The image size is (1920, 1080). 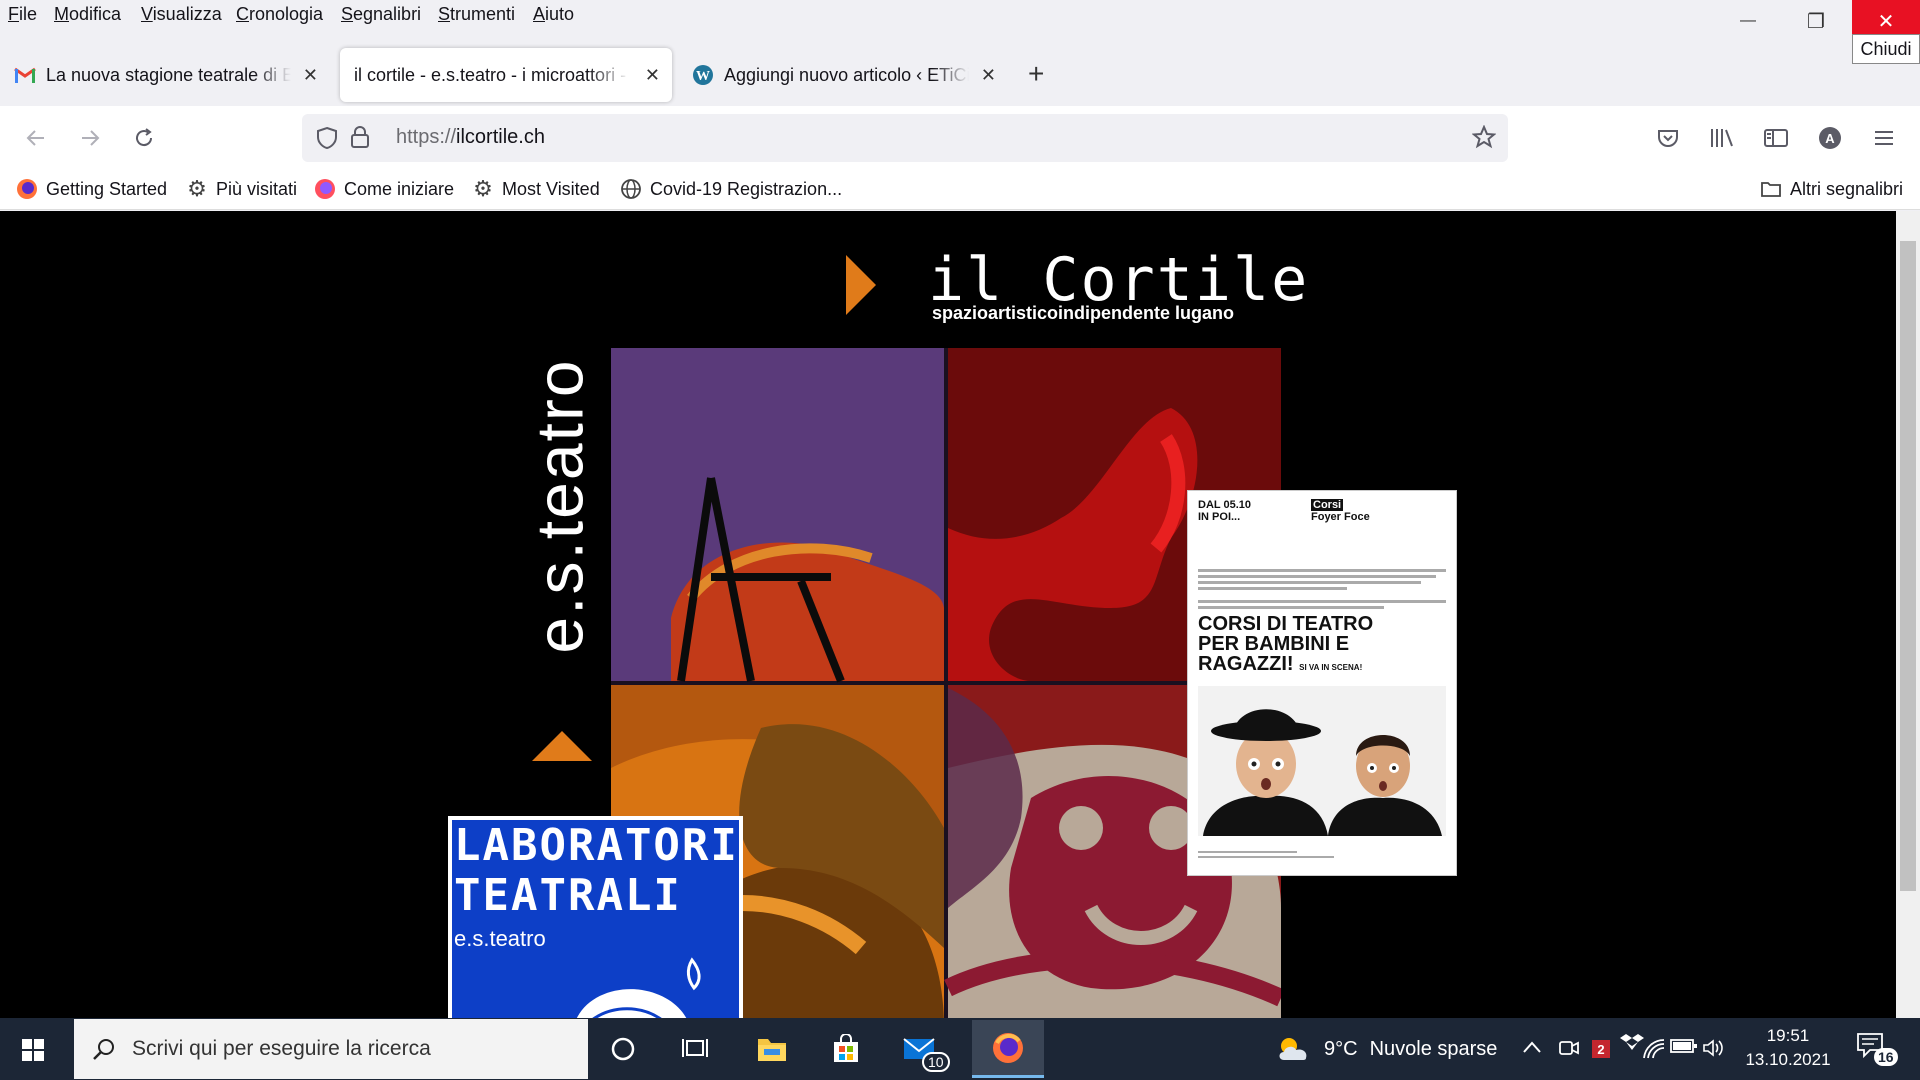 What do you see at coordinates (536, 188) in the screenshot?
I see `bookmark-most-visited: ⚙ Most Visited` at bounding box center [536, 188].